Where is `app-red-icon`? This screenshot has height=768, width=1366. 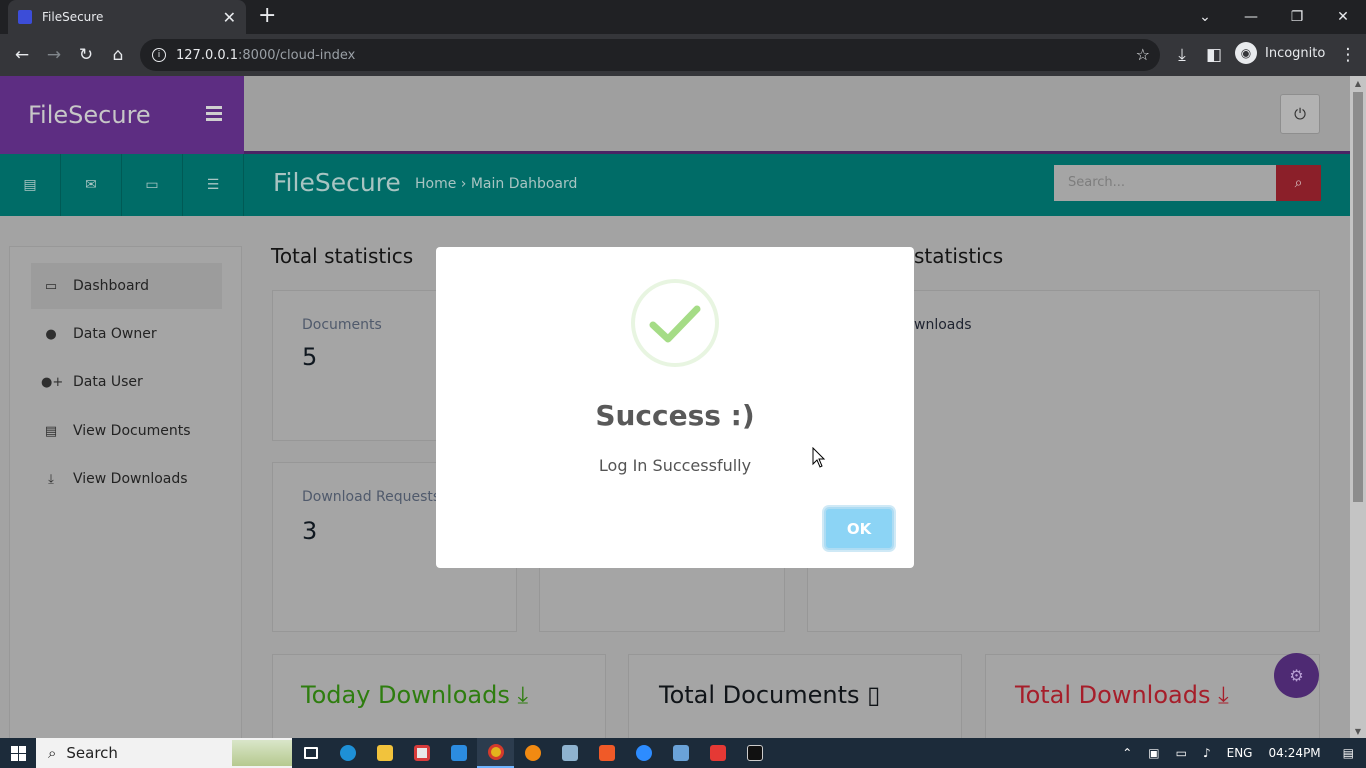 app-red-icon is located at coordinates (421, 753).